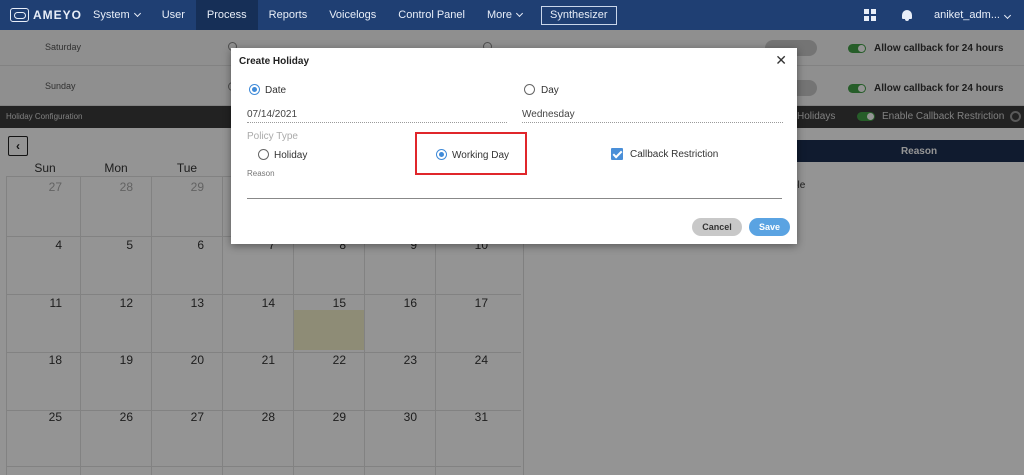 This screenshot has width=1024, height=475. What do you see at coordinates (529, 89) in the screenshot?
I see `day-radio` at bounding box center [529, 89].